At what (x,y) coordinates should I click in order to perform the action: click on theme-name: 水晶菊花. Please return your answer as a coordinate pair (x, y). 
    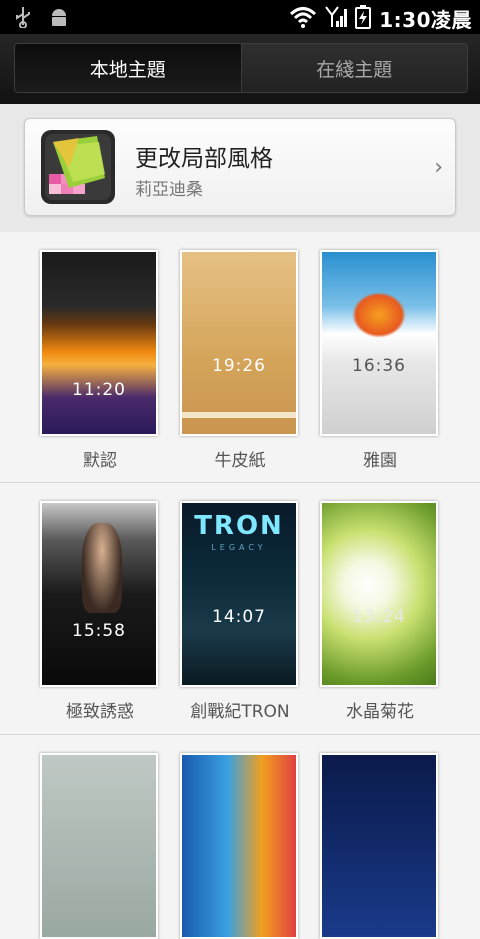
    Looking at the image, I should click on (380, 712).